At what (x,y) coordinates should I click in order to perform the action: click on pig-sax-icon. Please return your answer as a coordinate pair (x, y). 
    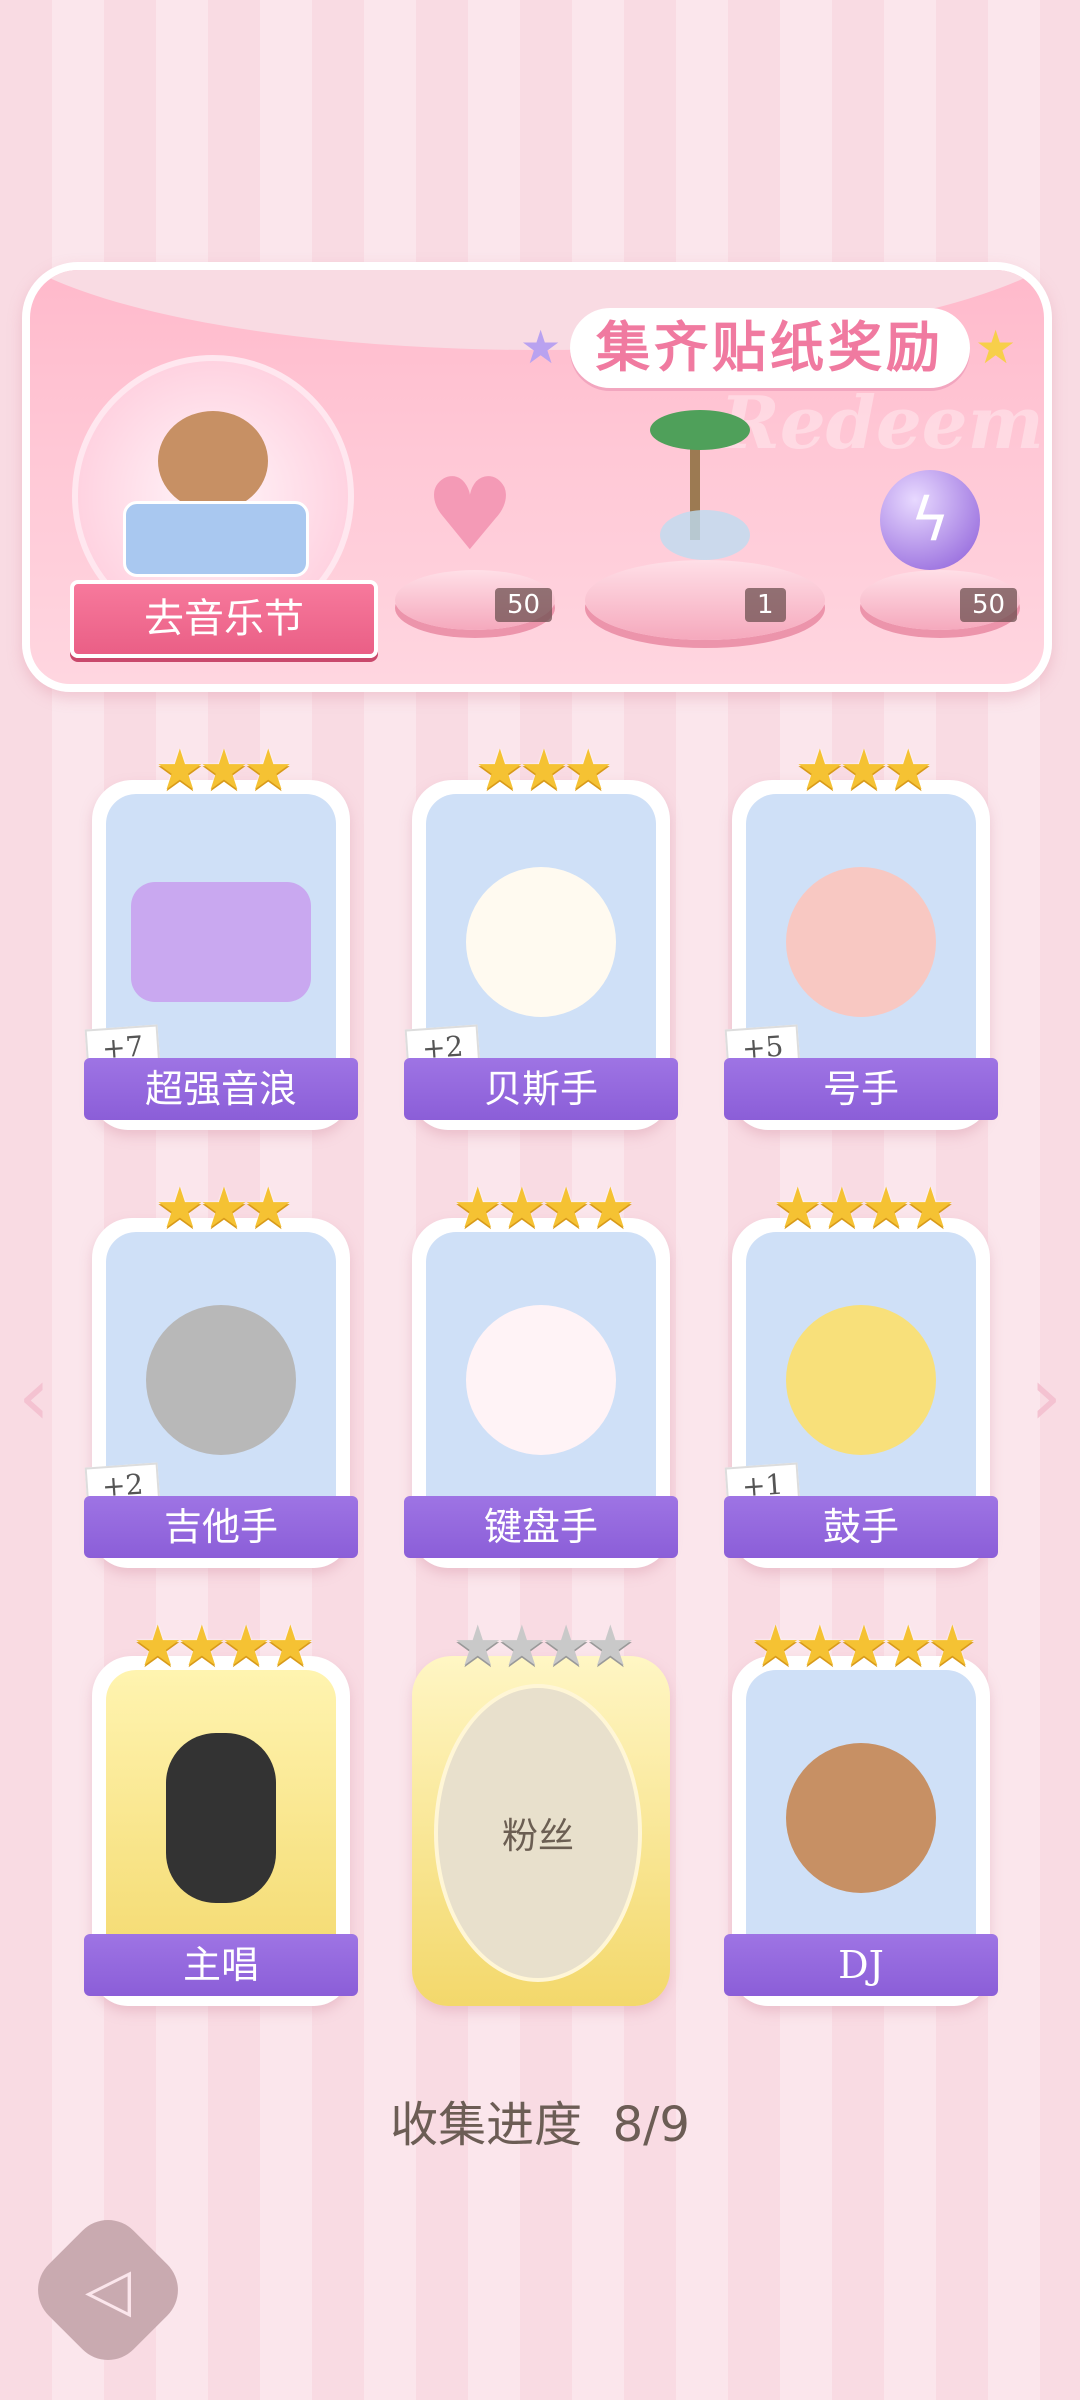
    Looking at the image, I should click on (861, 942).